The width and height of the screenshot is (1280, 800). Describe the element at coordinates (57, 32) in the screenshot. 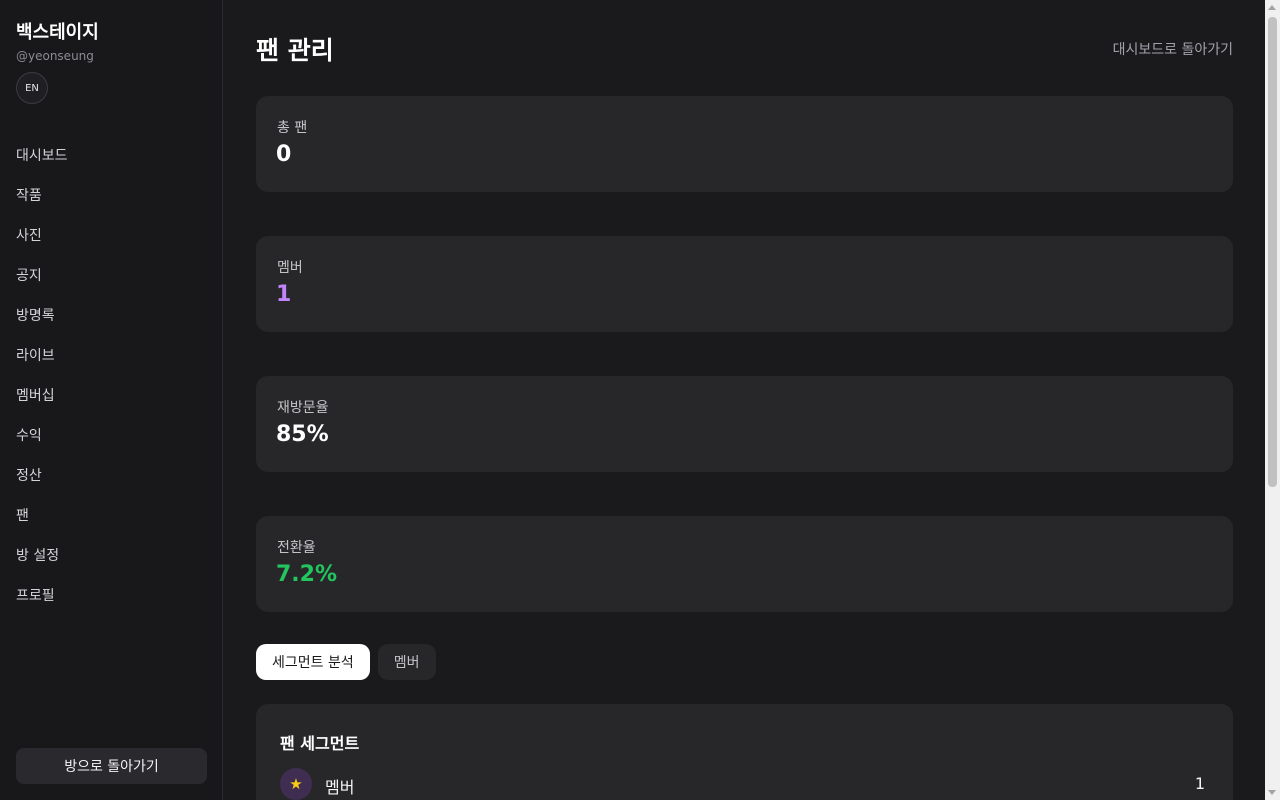

I see `brand-title: 백스테이지` at that location.